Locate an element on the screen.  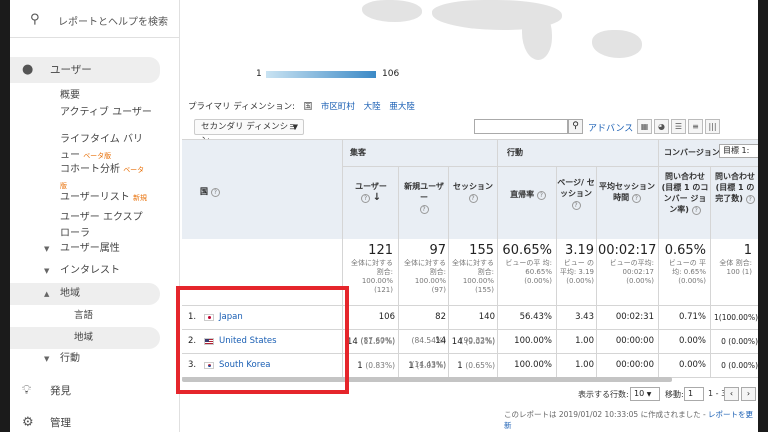
primary-dimension-city: 市区町村 is located at coordinates (338, 107).